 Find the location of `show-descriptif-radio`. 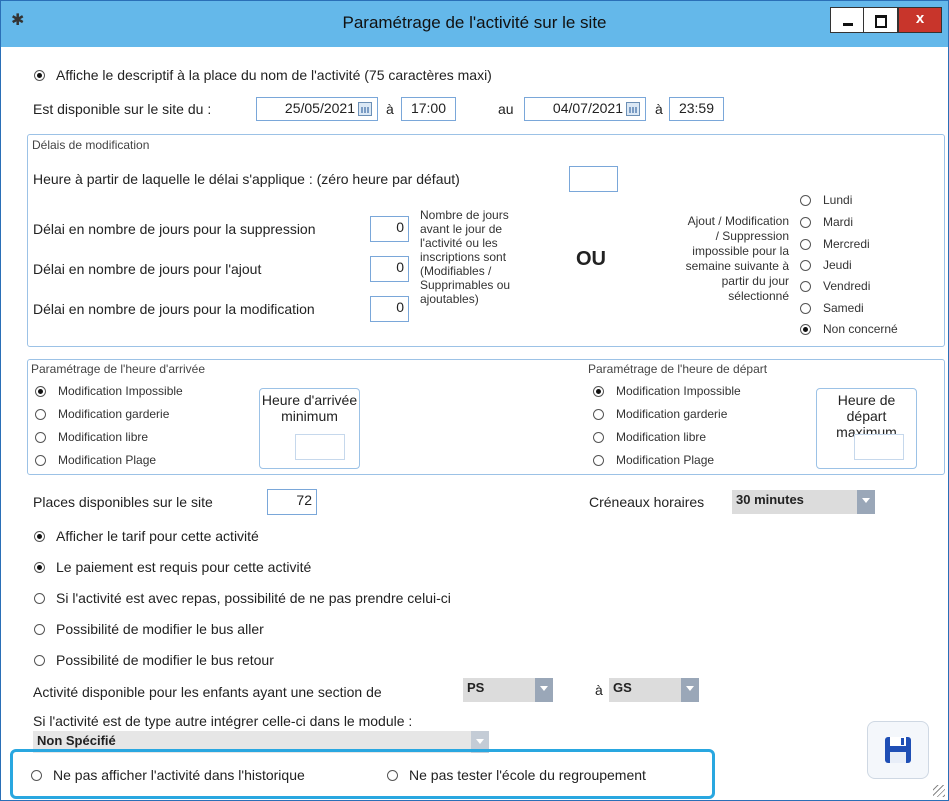

show-descriptif-radio is located at coordinates (39, 75).